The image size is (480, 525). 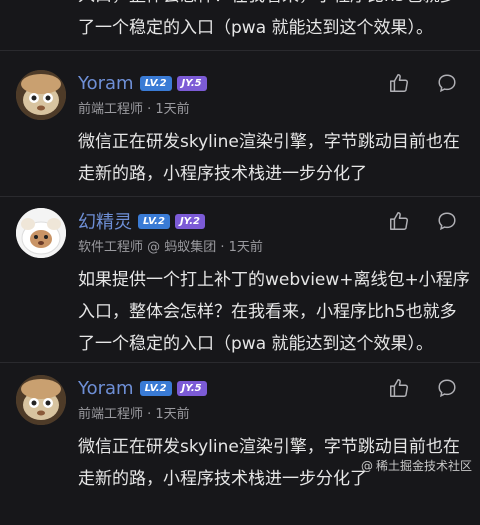 I want to click on watermark-text: 稀土掘金技术社区, so click(x=423, y=466).